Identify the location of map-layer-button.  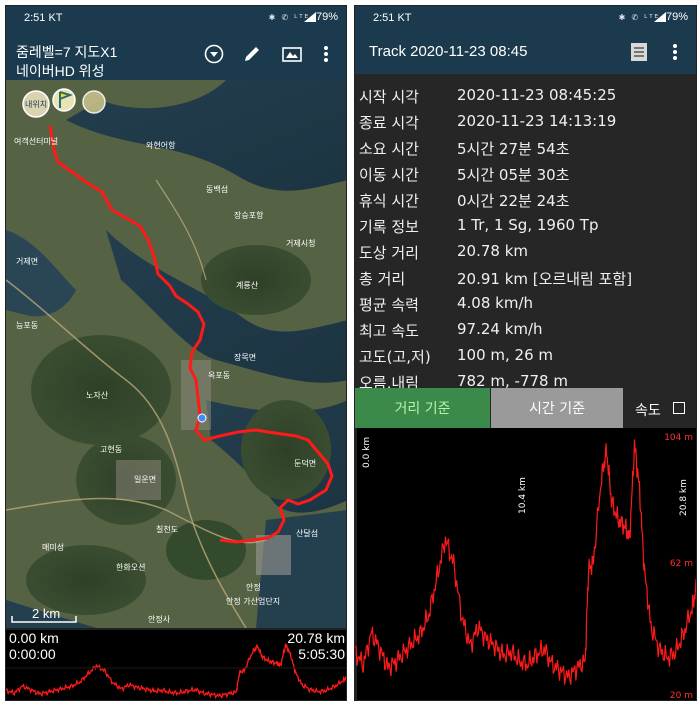
(292, 54).